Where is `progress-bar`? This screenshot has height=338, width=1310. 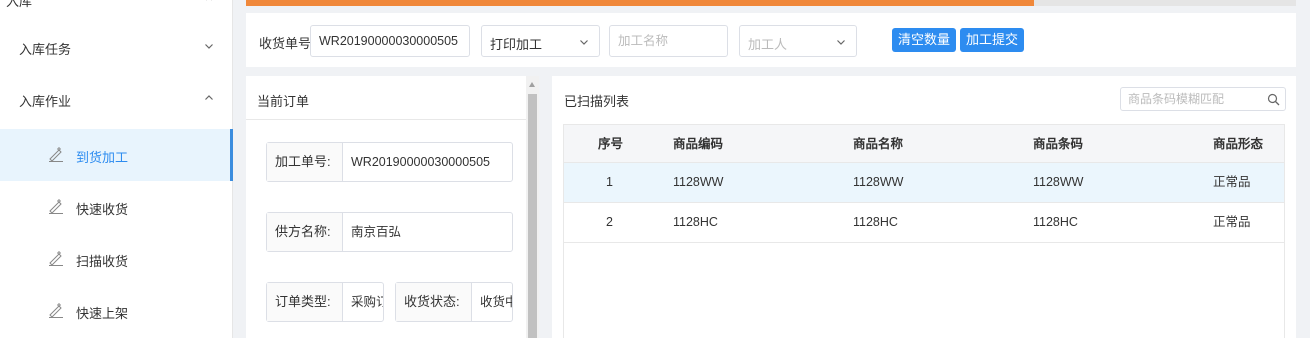
progress-bar is located at coordinates (771, 3).